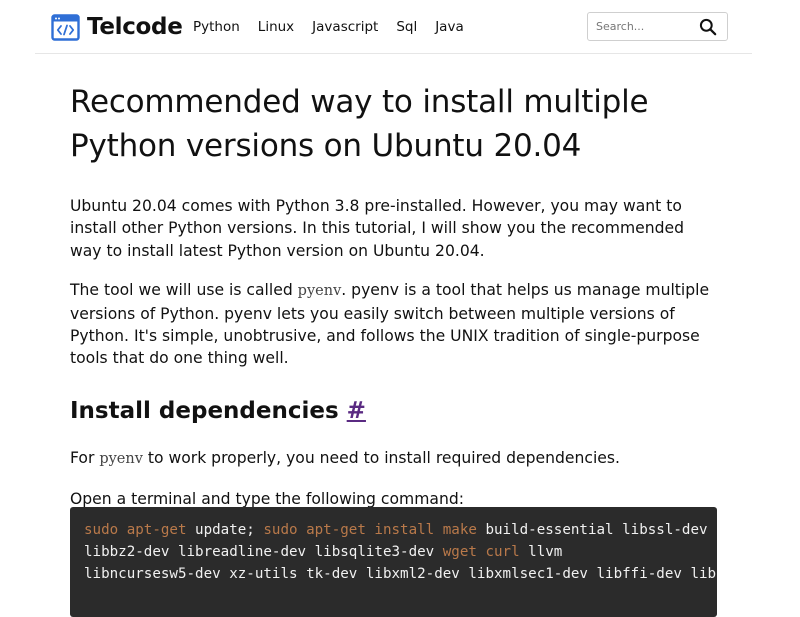 The height and width of the screenshot is (617, 800). I want to click on search-input, so click(646, 26).